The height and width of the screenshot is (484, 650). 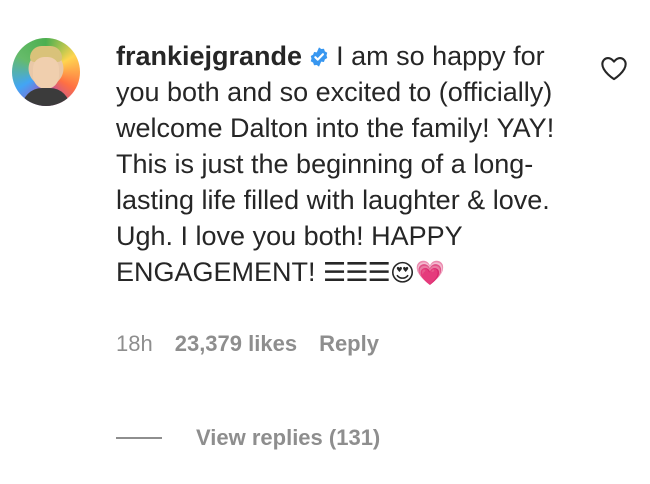 I want to click on heart-icon, so click(x=614, y=68).